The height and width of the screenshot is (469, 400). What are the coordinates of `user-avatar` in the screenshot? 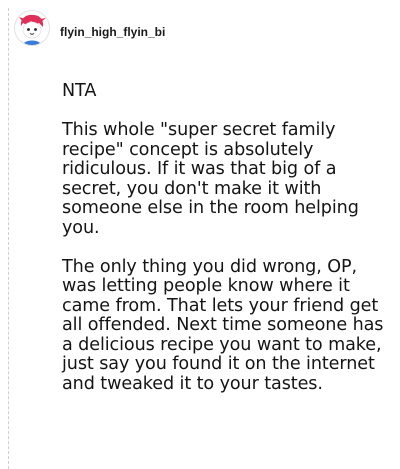 It's located at (32, 28).